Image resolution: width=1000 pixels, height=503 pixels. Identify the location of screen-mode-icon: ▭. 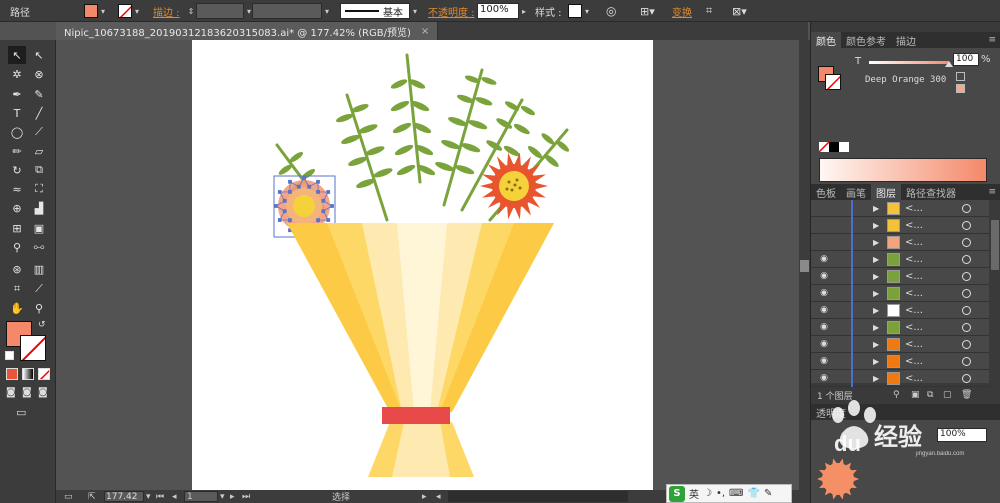
(21, 412).